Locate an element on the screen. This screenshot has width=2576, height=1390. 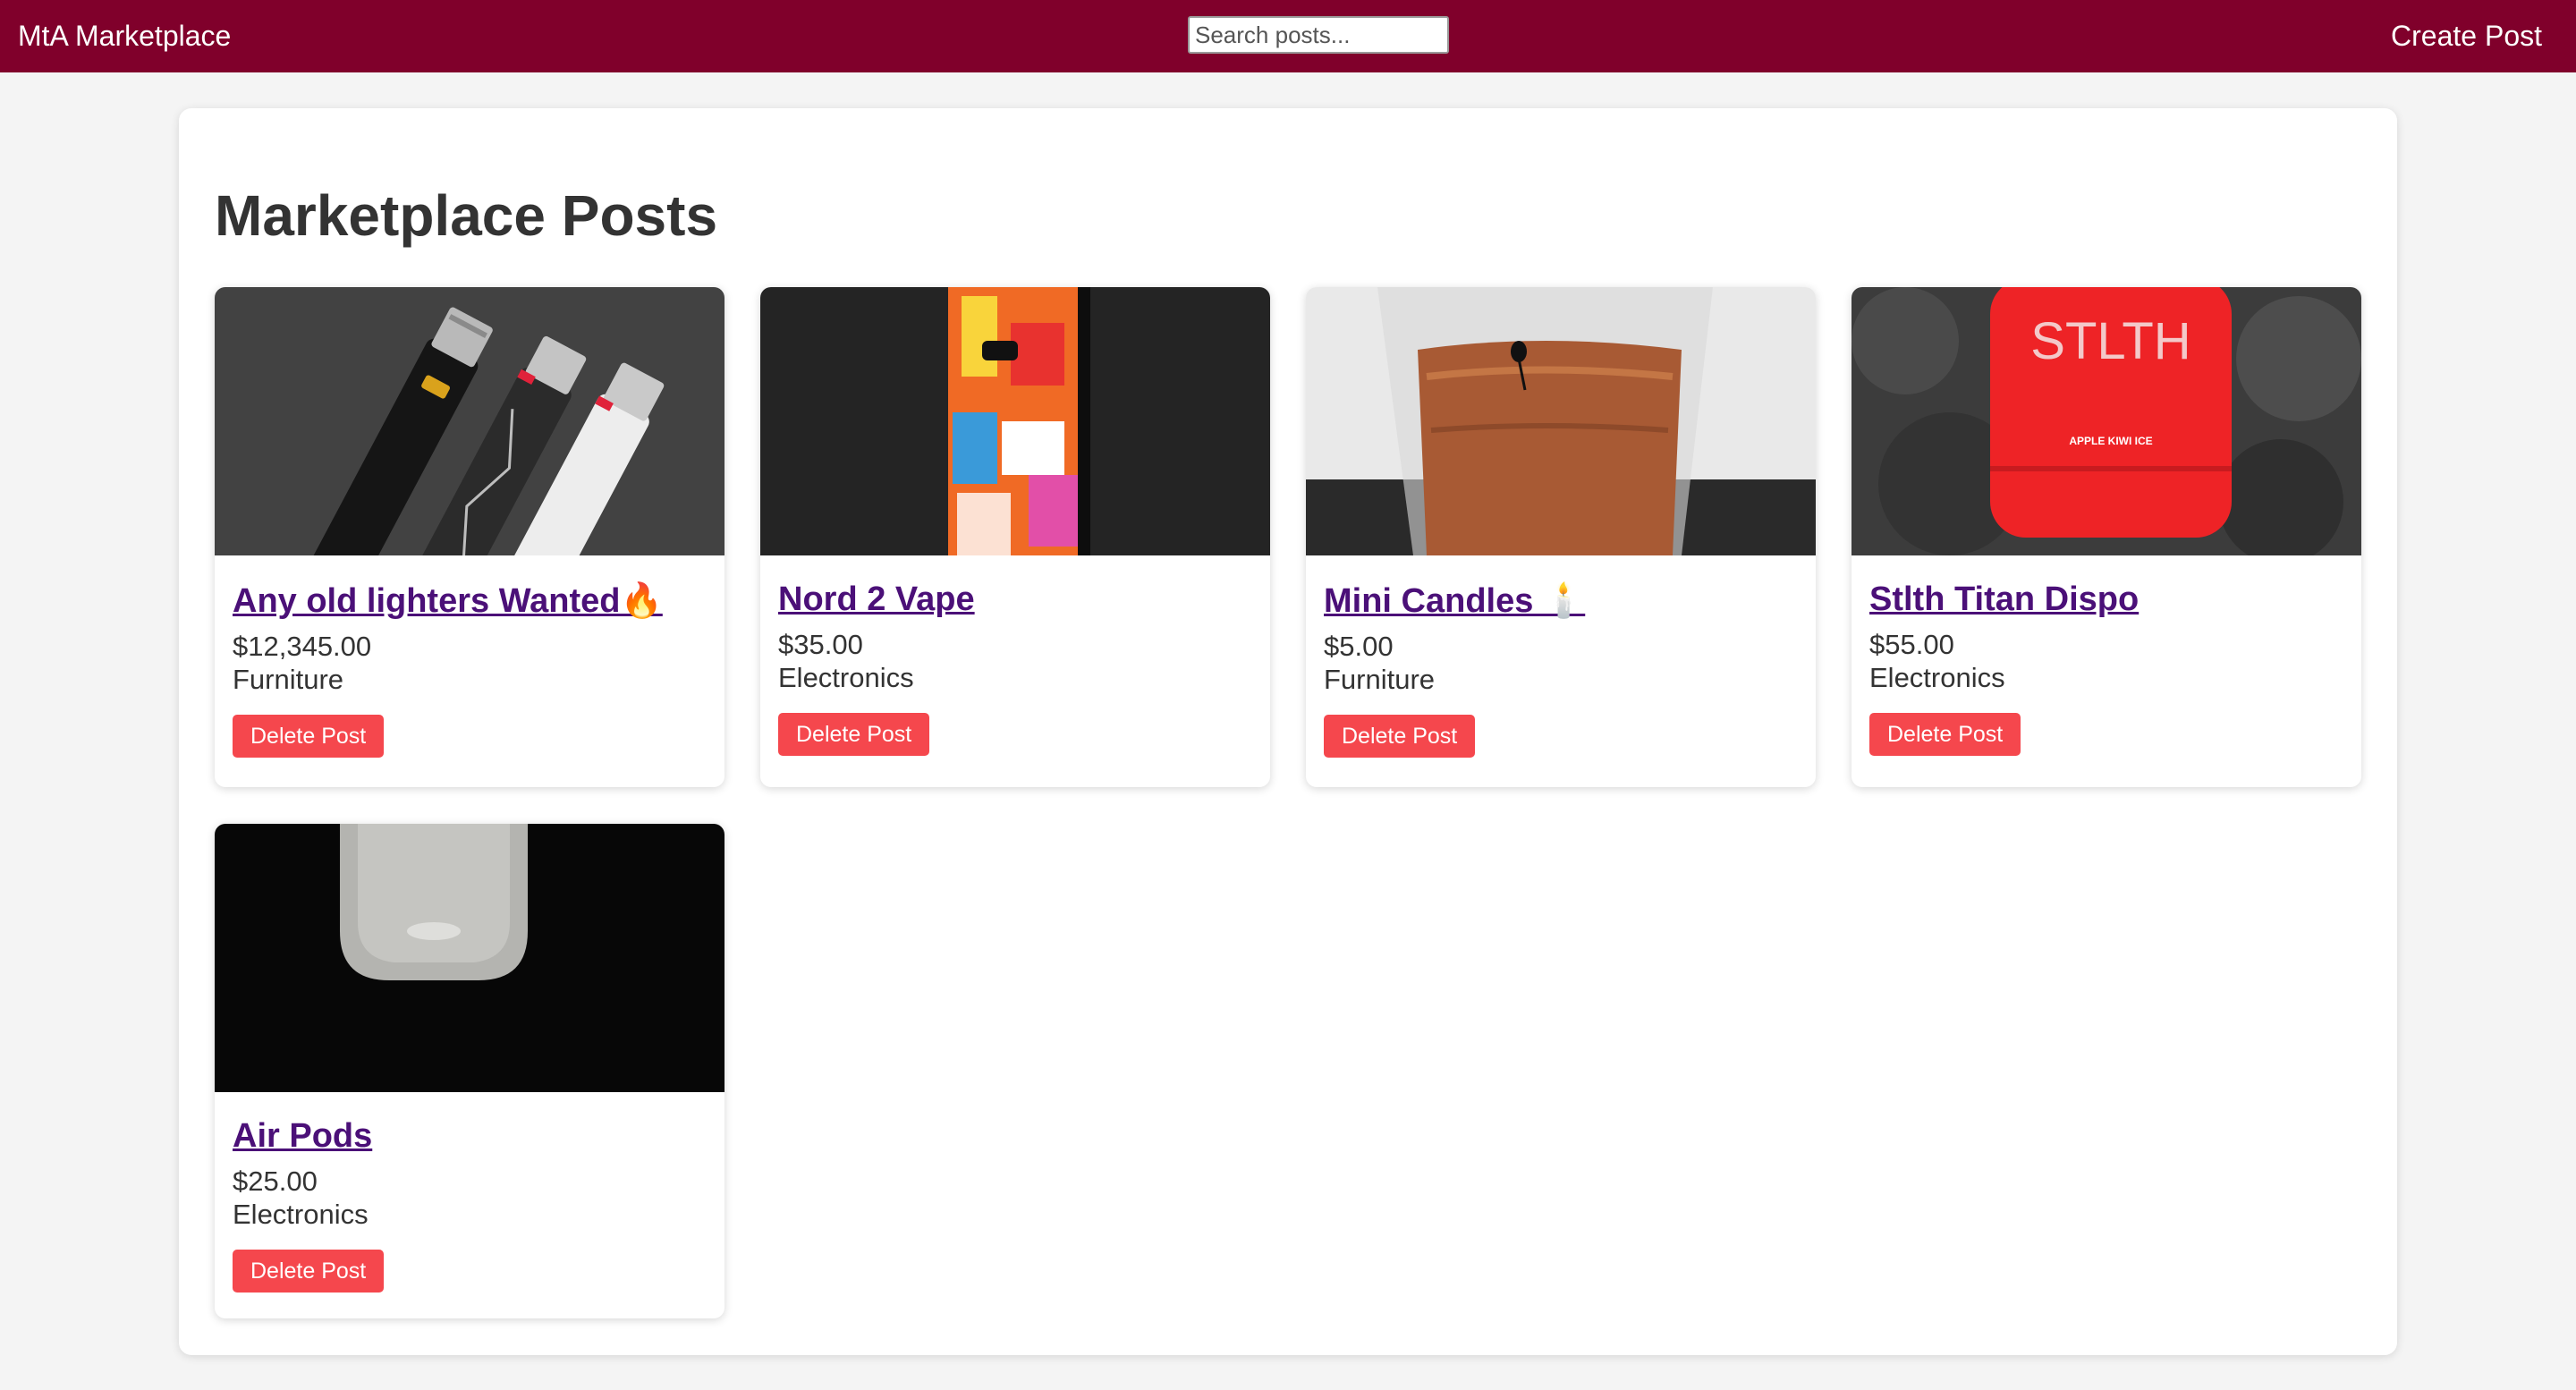
post-title-link: Any old lighters Wanted🔥 is located at coordinates (470, 601).